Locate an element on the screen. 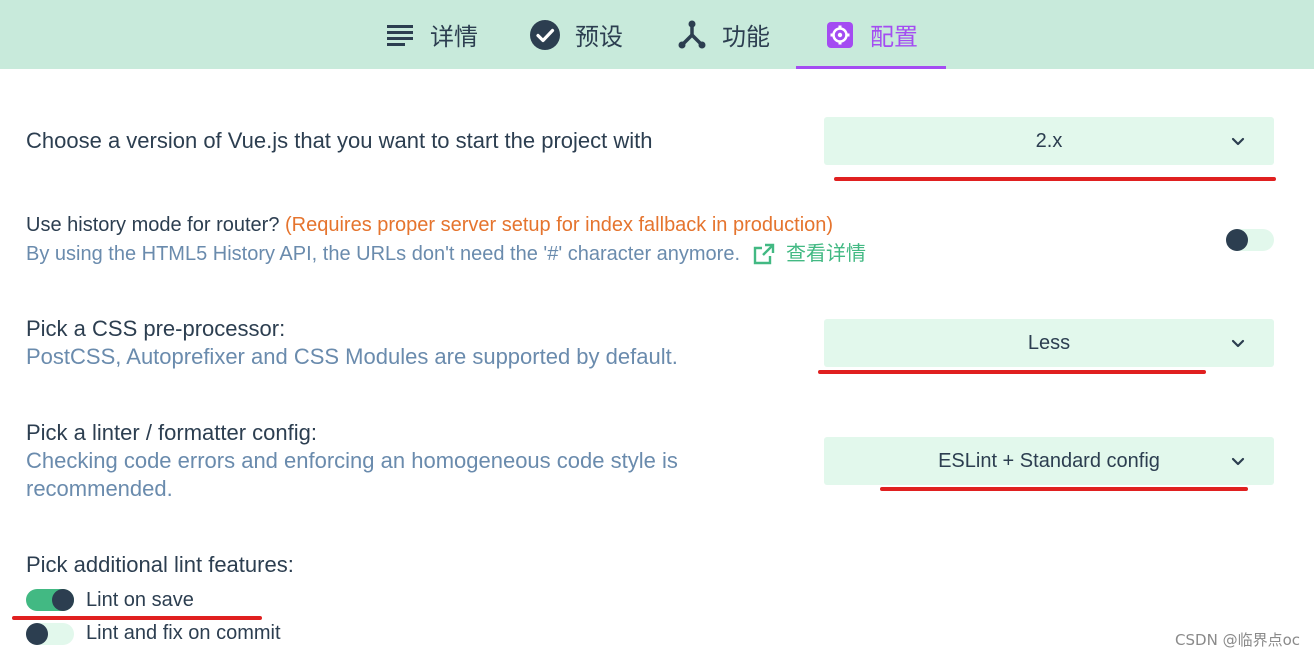 The height and width of the screenshot is (658, 1314). css-preprocessor-select: Less is located at coordinates (1049, 343).